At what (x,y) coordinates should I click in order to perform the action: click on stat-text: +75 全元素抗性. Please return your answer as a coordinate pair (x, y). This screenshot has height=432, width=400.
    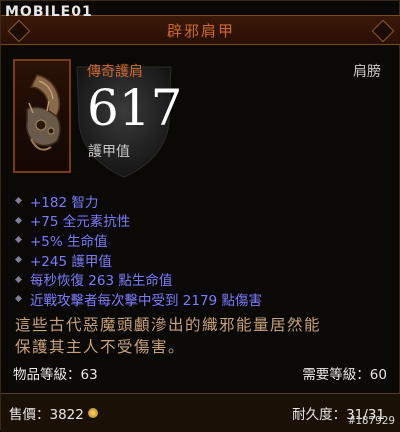
    Looking at the image, I should click on (80, 222).